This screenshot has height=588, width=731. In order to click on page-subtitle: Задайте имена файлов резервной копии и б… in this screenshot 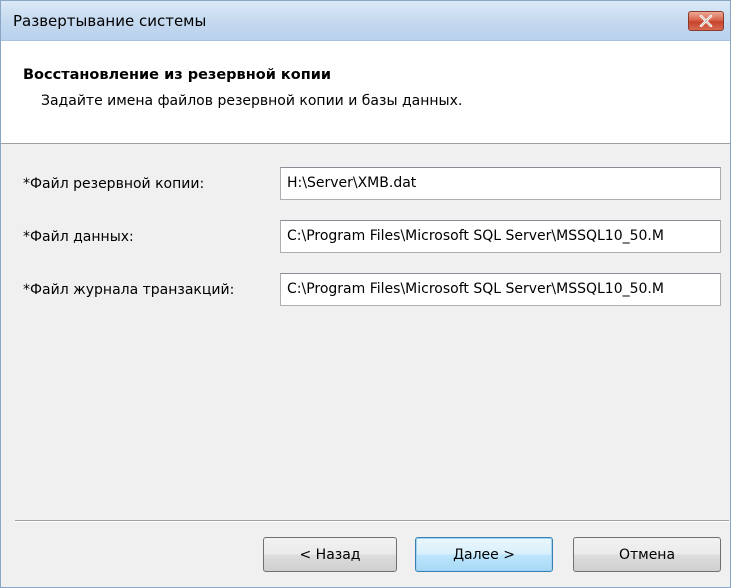, I will do `click(252, 101)`.